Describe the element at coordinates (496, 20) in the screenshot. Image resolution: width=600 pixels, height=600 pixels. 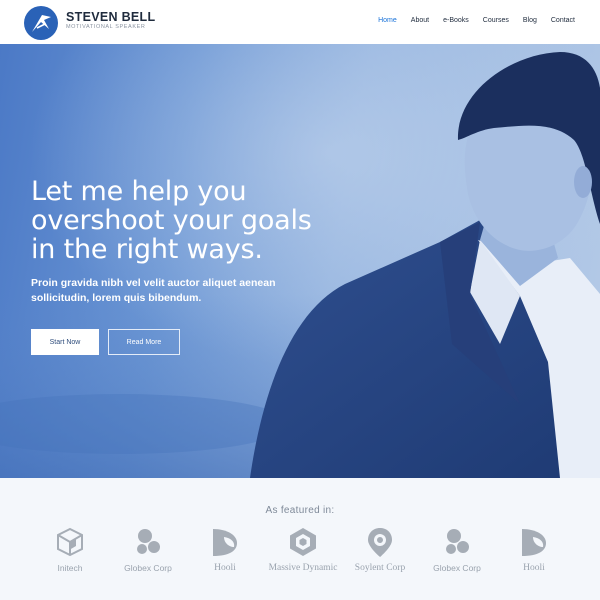
I see `nav-courses: Courses` at that location.